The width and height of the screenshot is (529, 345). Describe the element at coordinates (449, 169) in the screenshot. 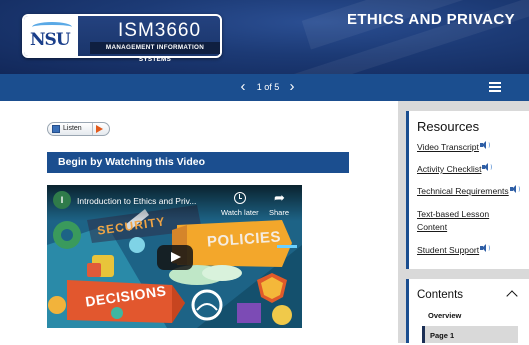

I see `resource-link-label: Activity Checklist` at that location.